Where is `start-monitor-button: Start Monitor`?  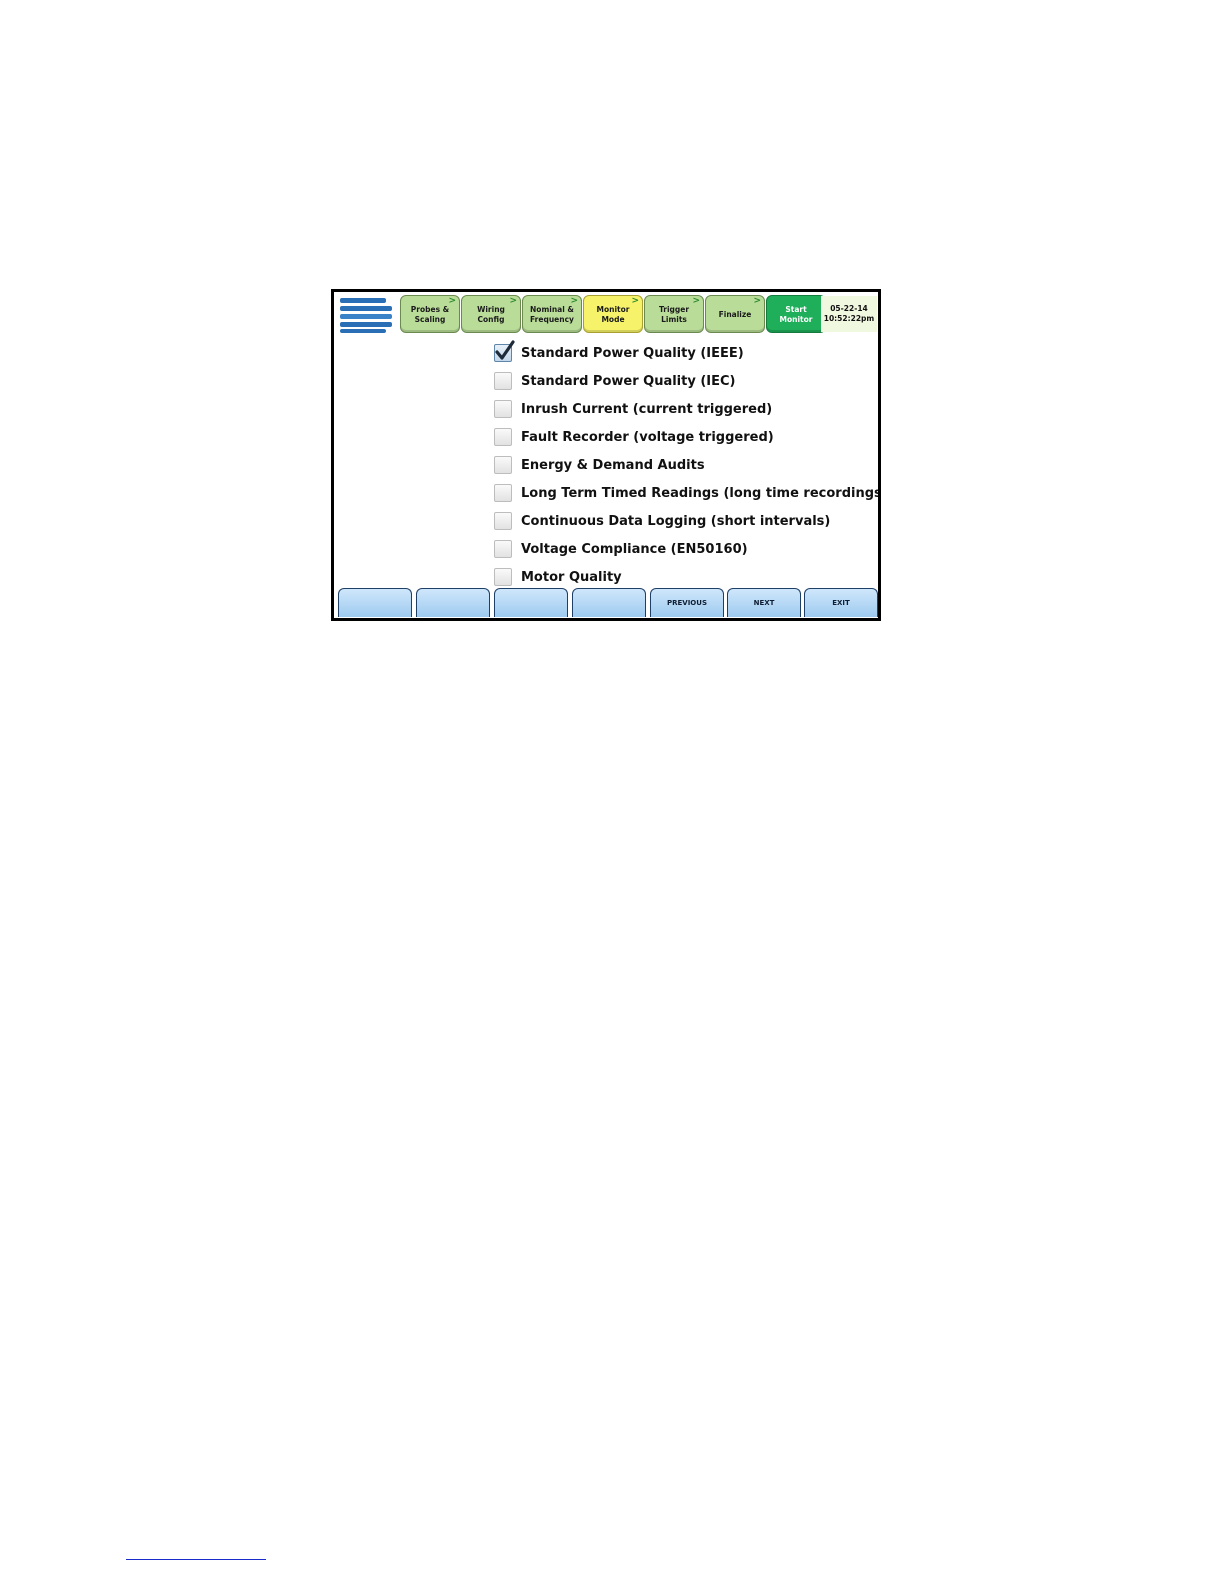
start-monitor-button: Start Monitor is located at coordinates (796, 314).